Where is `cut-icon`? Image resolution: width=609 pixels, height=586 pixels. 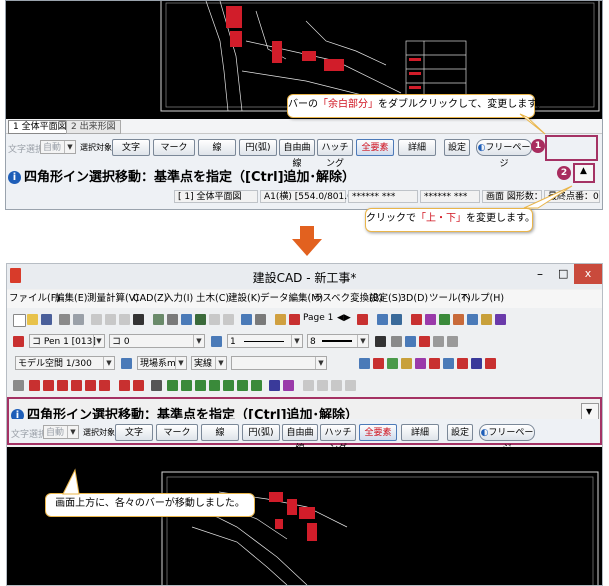 cut-icon is located at coordinates (96, 319).